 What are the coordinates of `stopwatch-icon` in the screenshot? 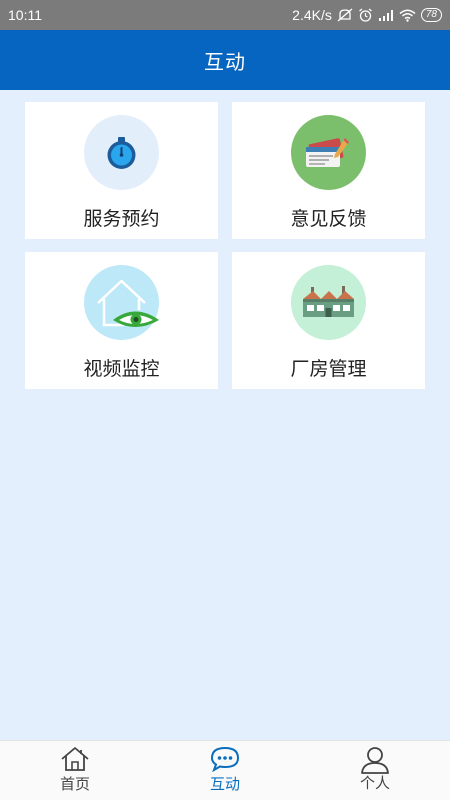 It's located at (121, 152).